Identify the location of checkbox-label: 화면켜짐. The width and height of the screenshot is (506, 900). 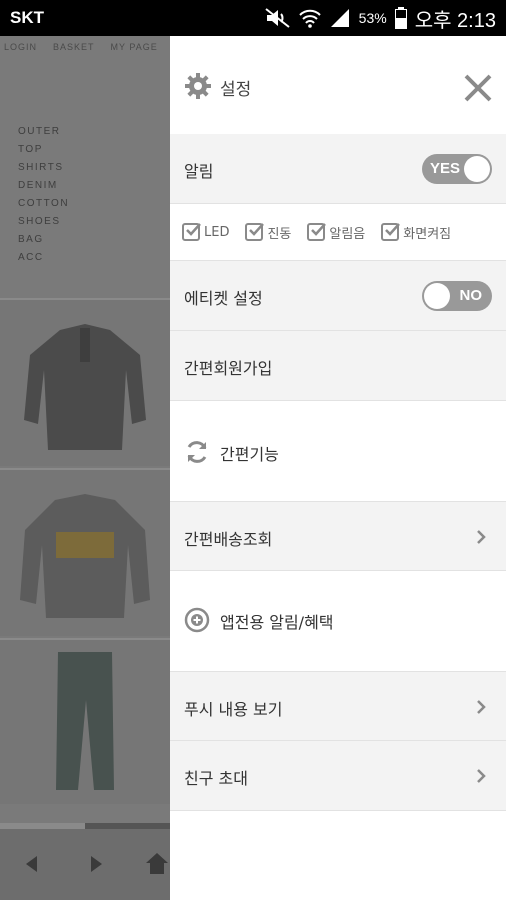
(427, 234).